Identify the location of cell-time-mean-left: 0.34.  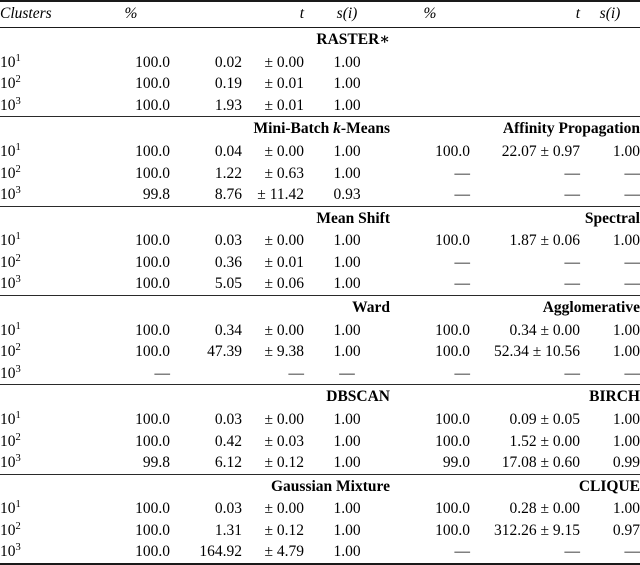
(228, 330).